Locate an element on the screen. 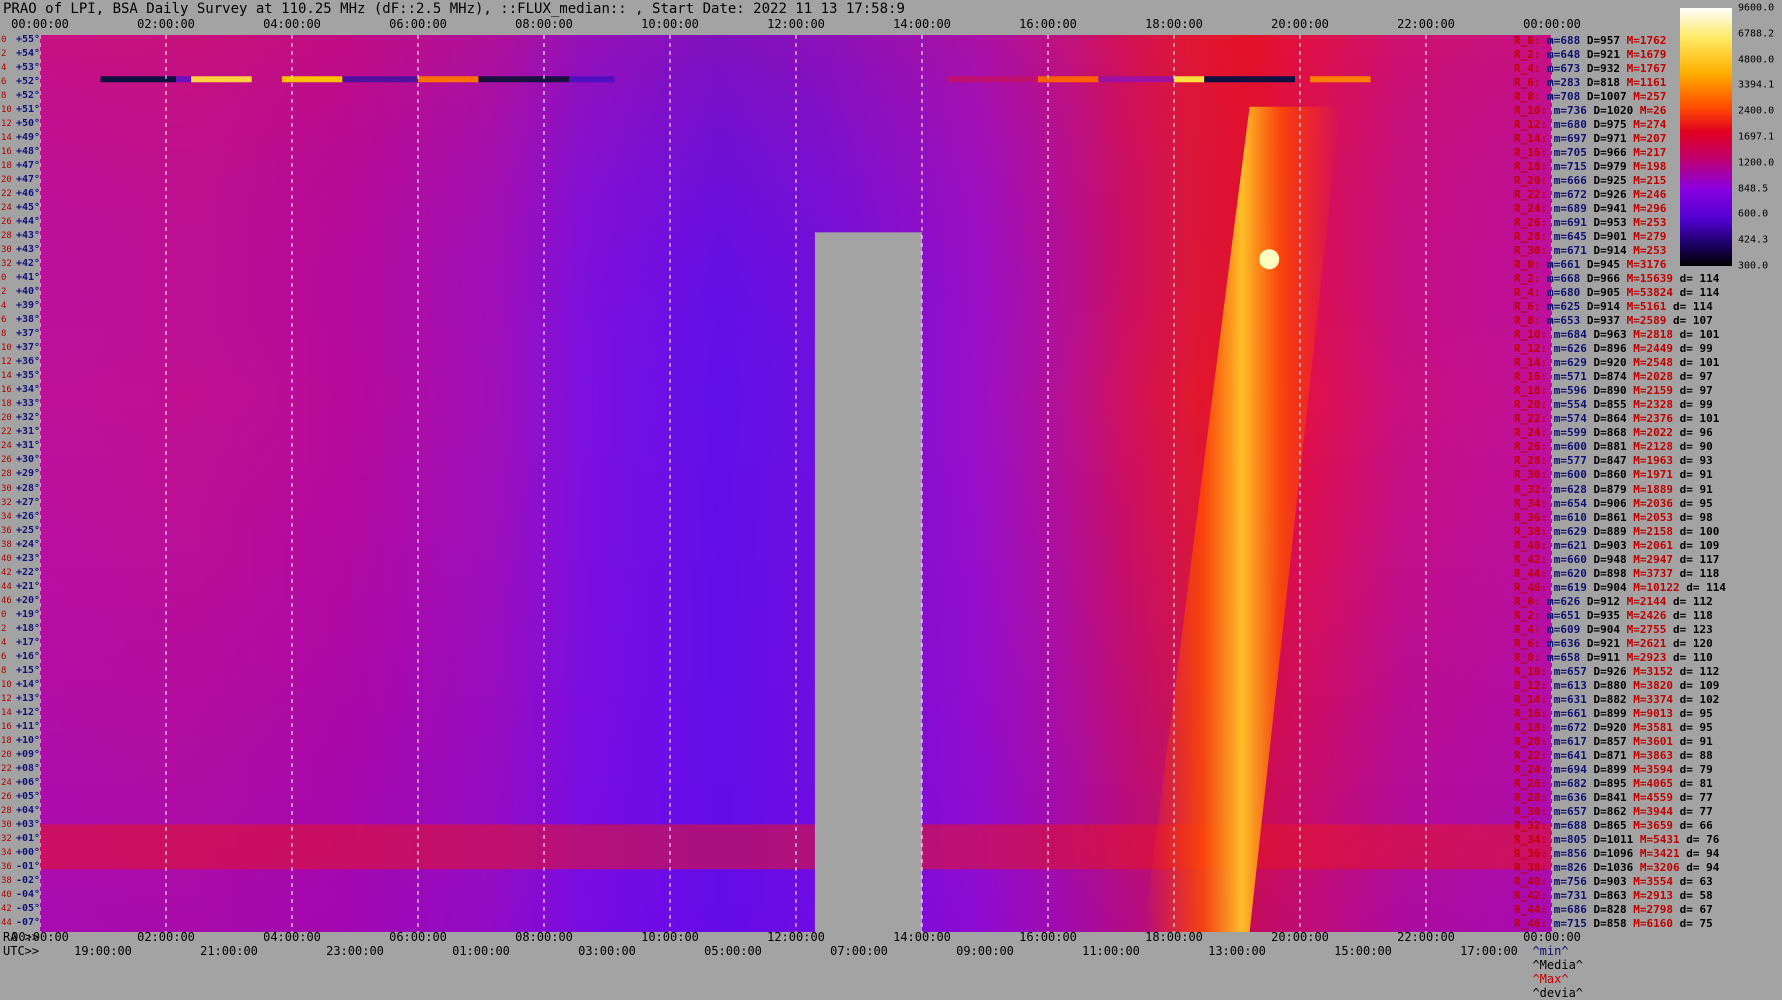  stats-row: R_38: m=629 D=889 M=2158 d= 100 is located at coordinates (1620, 531).